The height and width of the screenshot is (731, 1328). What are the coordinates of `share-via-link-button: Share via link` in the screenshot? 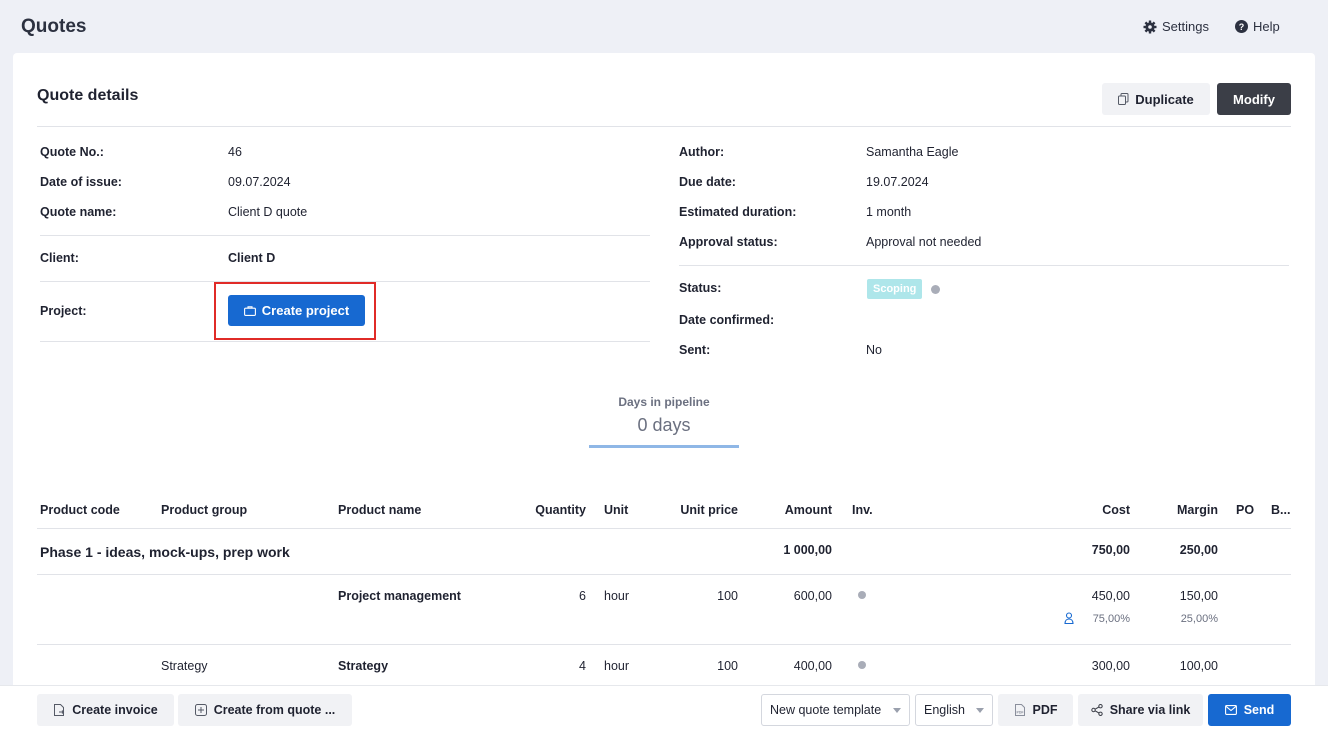 It's located at (1140, 710).